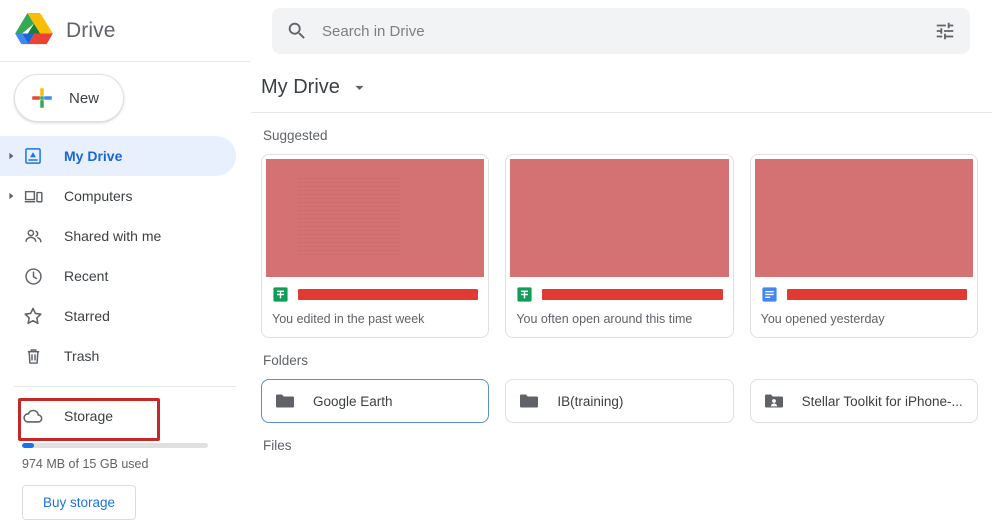  I want to click on plus-icon, so click(42, 98).